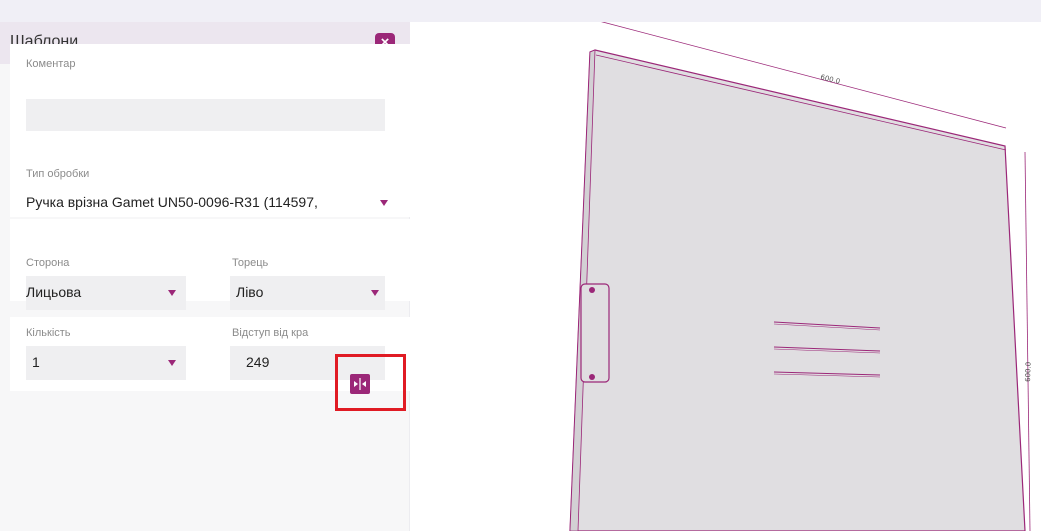 The image size is (1041, 531). What do you see at coordinates (370, 382) in the screenshot?
I see `highlight-box` at bounding box center [370, 382].